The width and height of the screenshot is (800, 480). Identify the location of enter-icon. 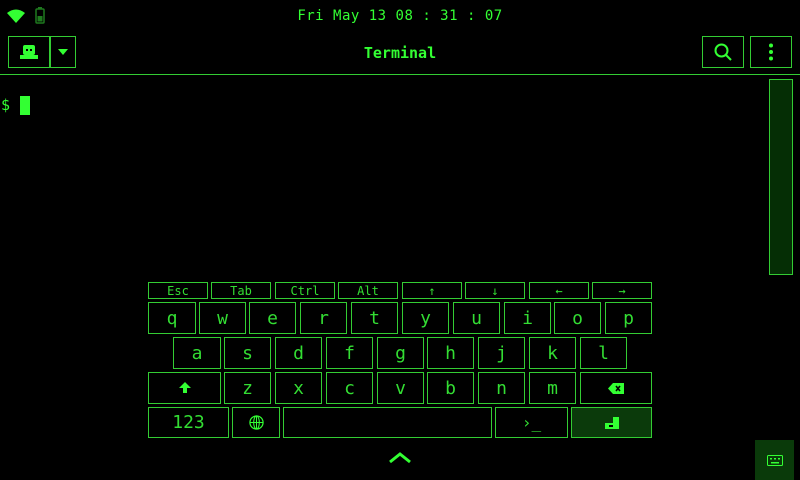
(611, 422).